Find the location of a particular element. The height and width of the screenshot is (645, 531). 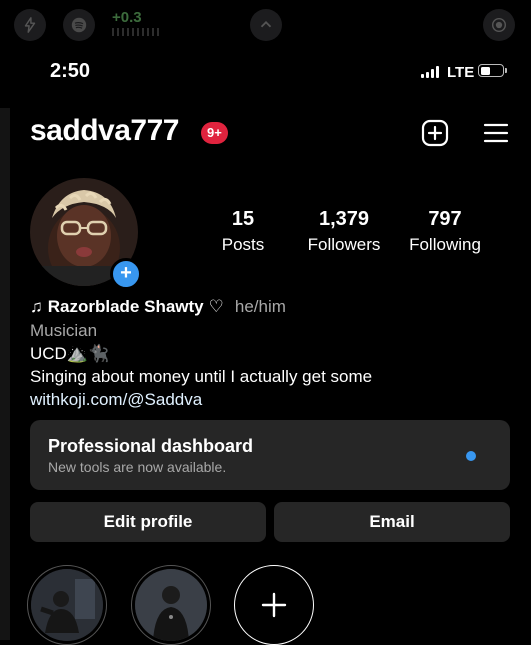

edit-profile-button: Edit profile is located at coordinates (148, 522).